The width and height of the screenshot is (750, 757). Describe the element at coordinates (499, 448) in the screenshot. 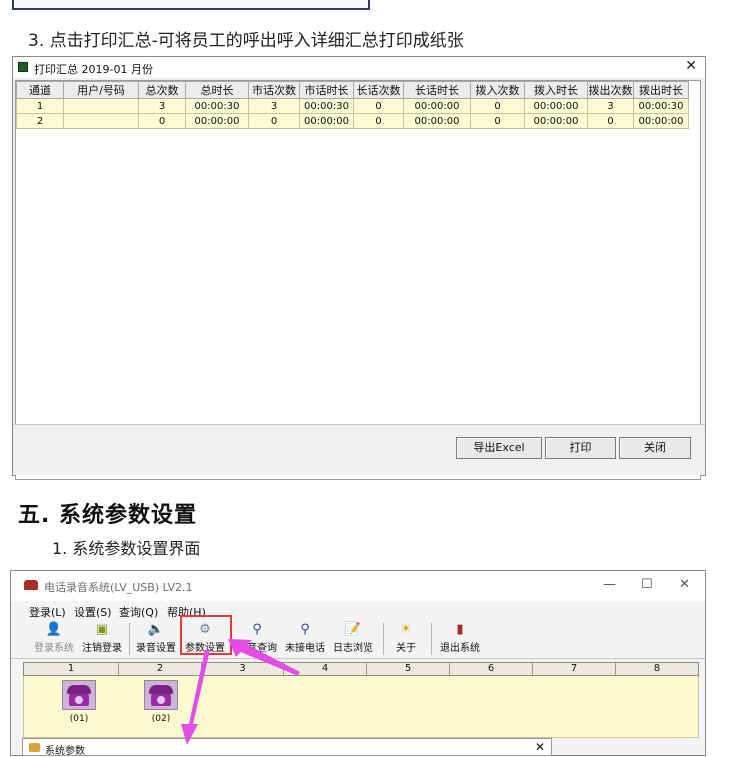

I see `export-excel-button: 导出Excel` at that location.